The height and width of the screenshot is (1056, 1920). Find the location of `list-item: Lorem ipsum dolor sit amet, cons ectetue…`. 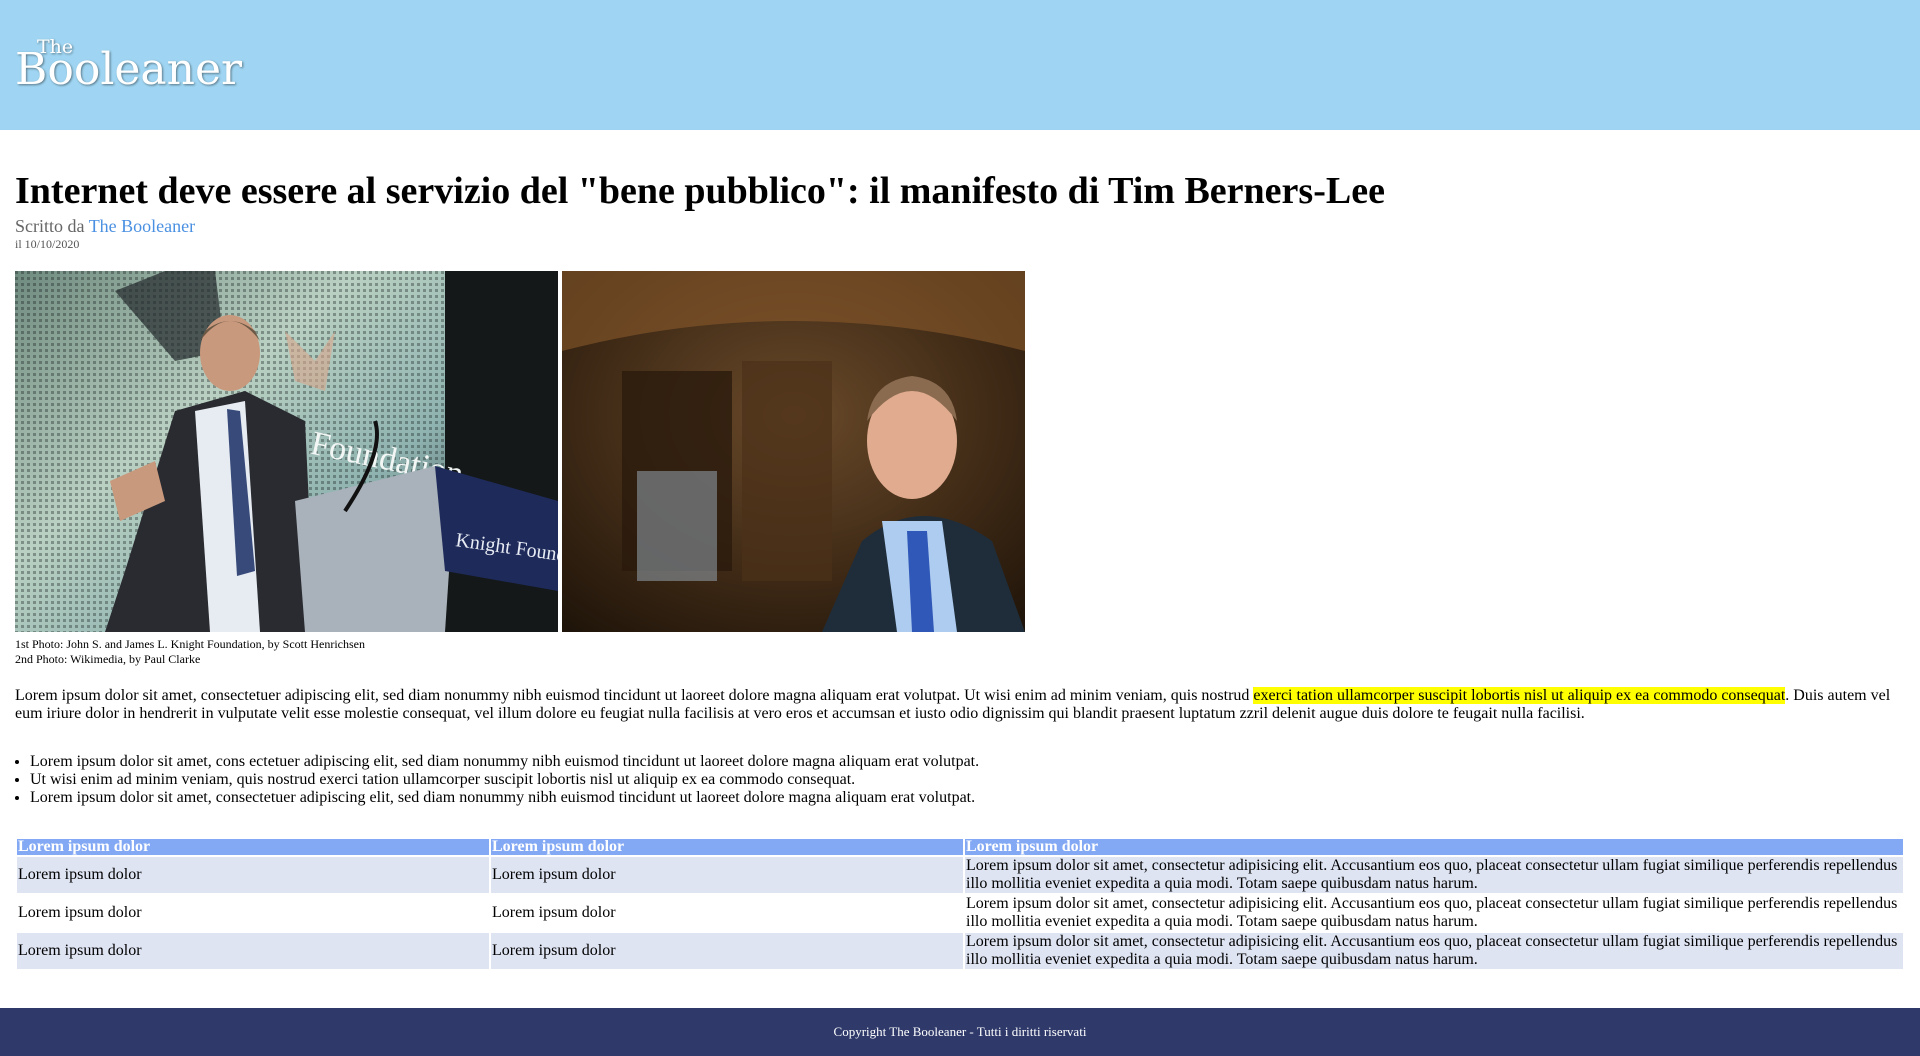

list-item: Lorem ipsum dolor sit amet, cons ectetue… is located at coordinates (967, 762).